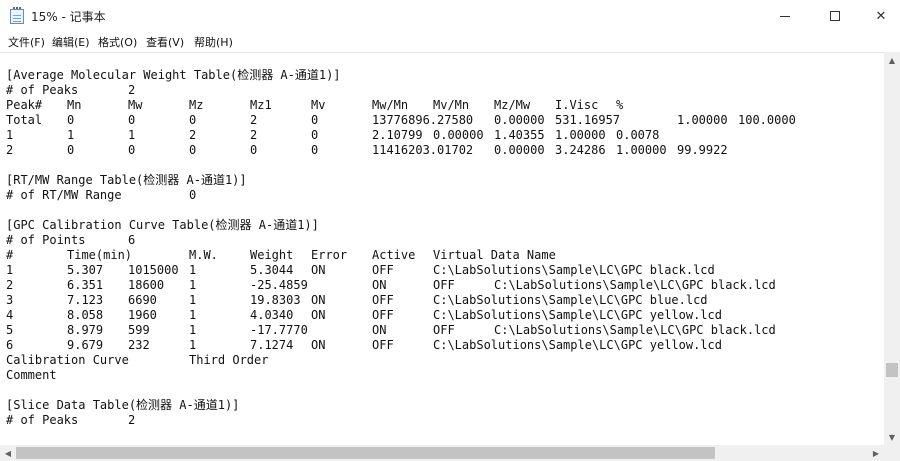 Image resolution: width=900 pixels, height=461 pixels. What do you see at coordinates (892, 248) in the screenshot?
I see `vertical-scrollbar: ▲ ▼` at bounding box center [892, 248].